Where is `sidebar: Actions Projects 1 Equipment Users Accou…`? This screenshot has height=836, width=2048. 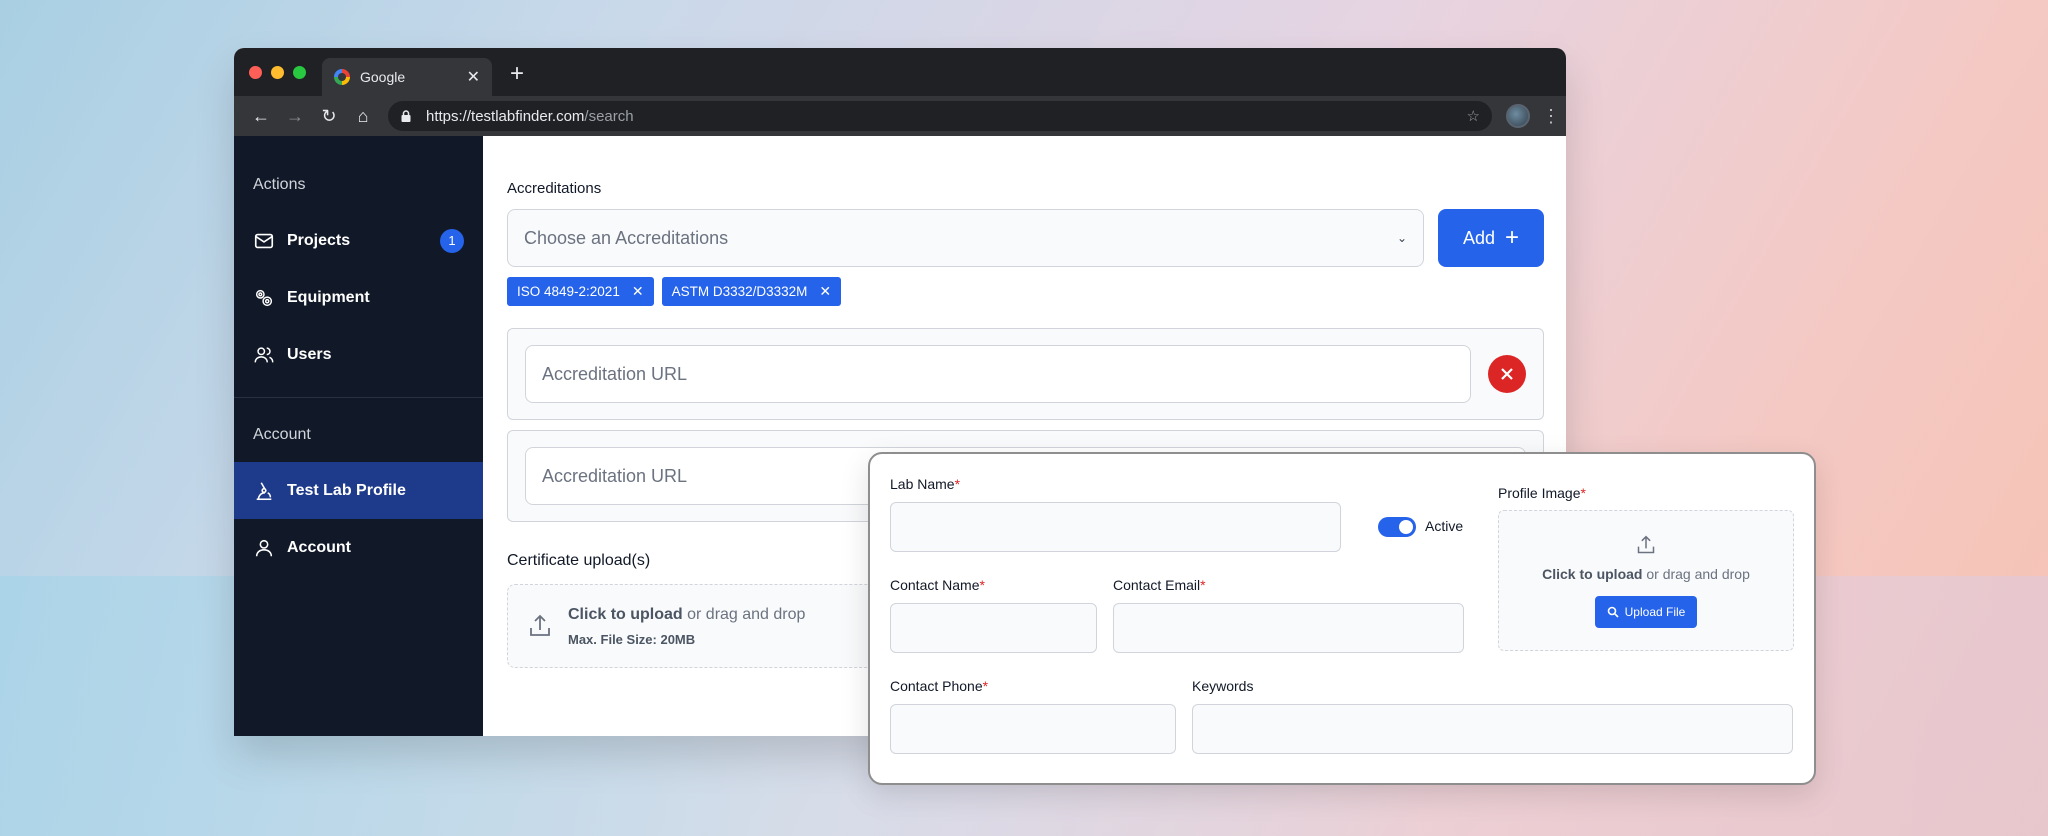
sidebar: Actions Projects 1 Equipment Users Accou… is located at coordinates (358, 436).